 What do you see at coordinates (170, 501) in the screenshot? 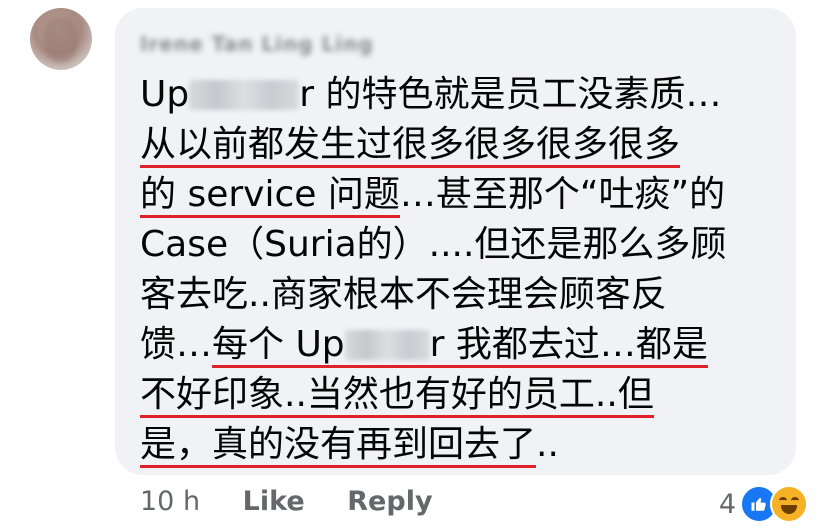
I see `timestamp-link: 10 h` at bounding box center [170, 501].